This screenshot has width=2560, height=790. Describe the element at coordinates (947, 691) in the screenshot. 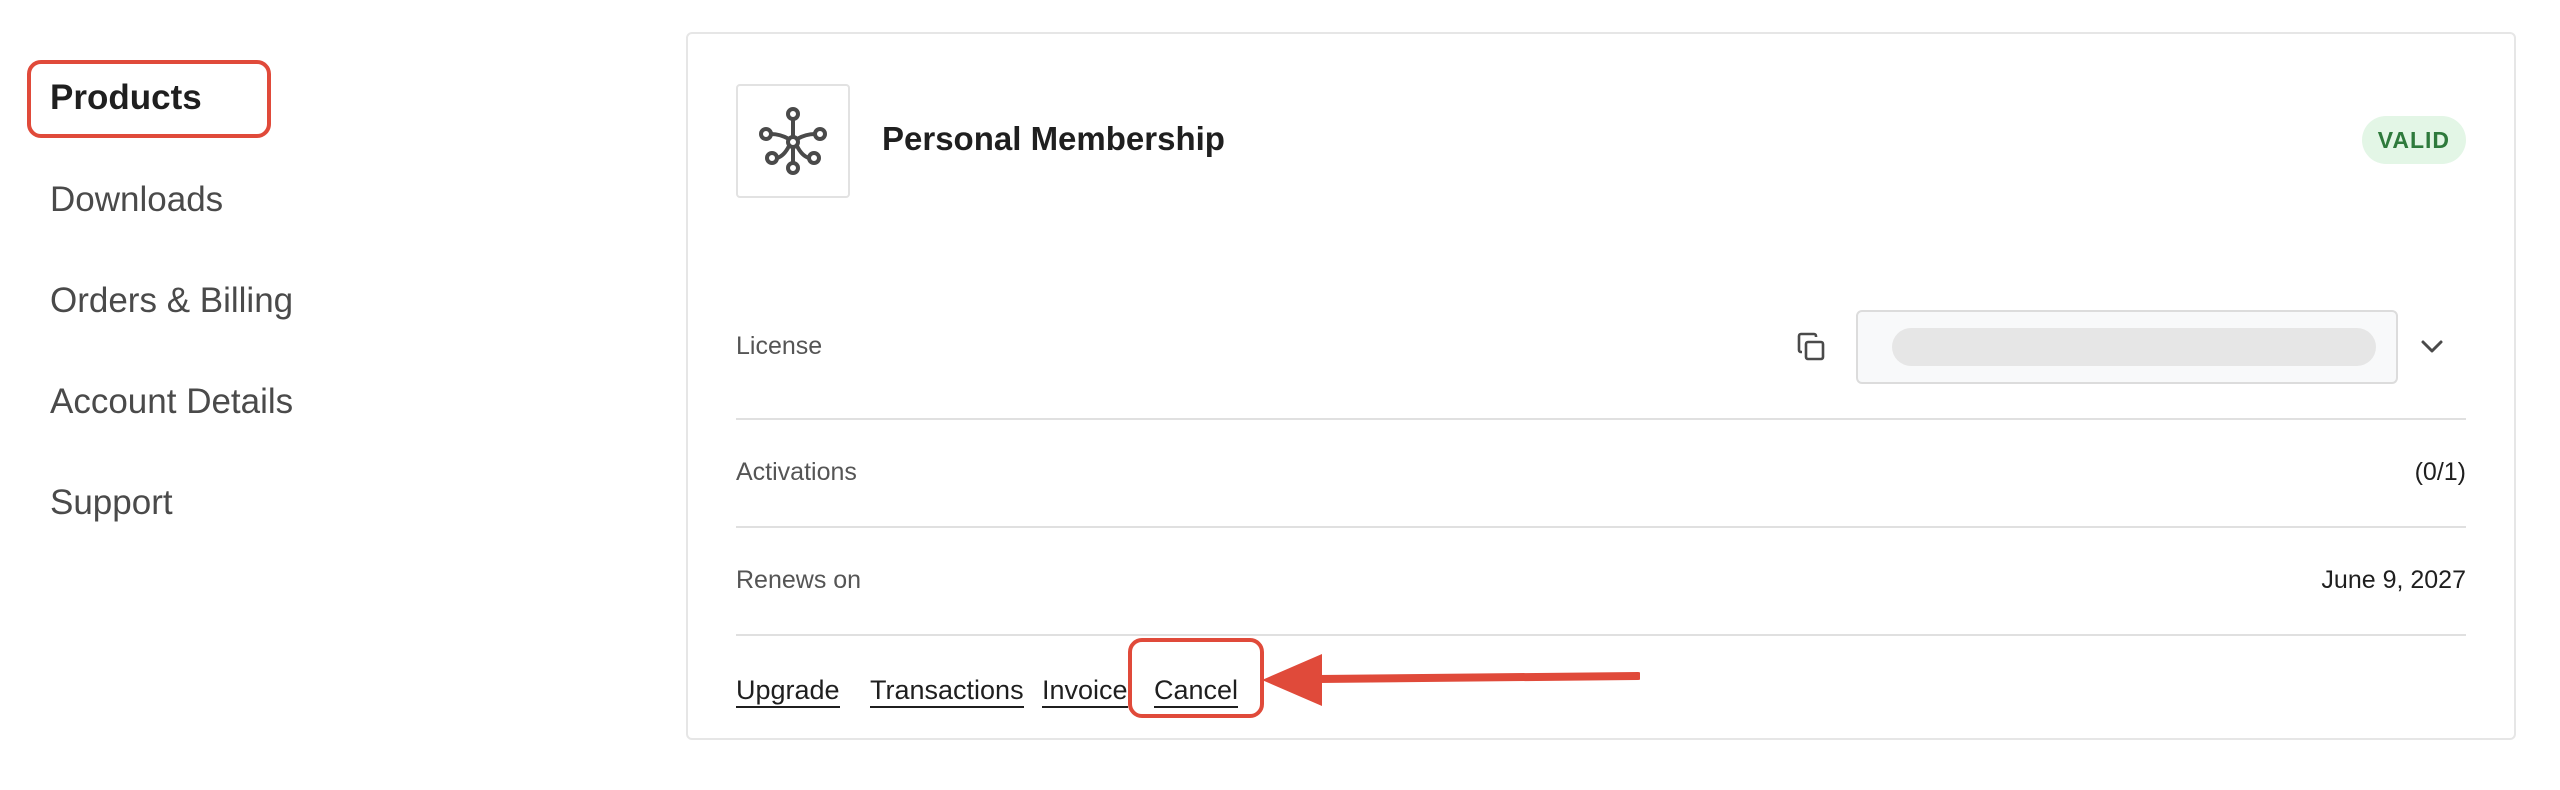

I see `transactions-link: Transactions` at that location.